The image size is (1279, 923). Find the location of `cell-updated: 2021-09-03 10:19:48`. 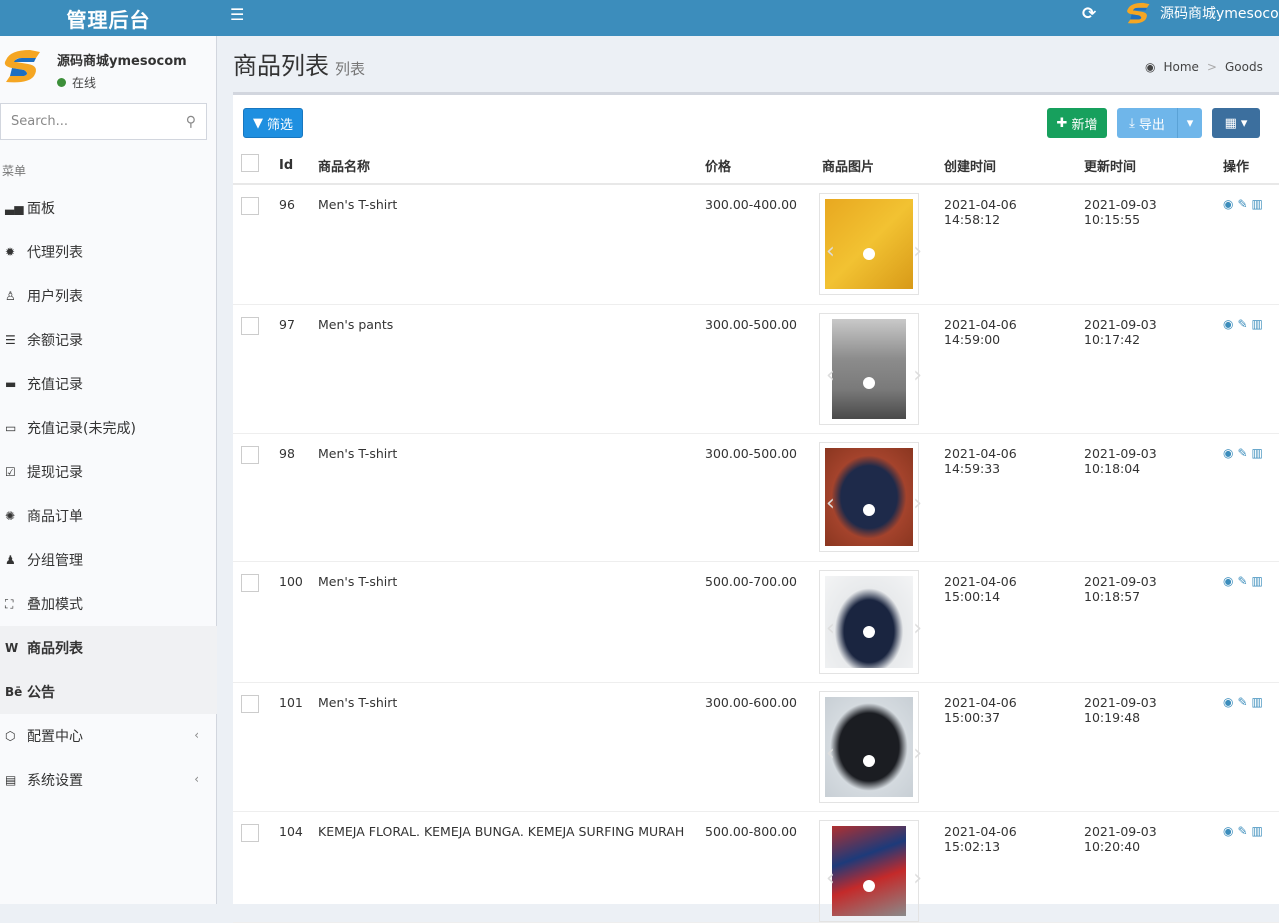

cell-updated: 2021-09-03 10:19:48 is located at coordinates (1145, 747).